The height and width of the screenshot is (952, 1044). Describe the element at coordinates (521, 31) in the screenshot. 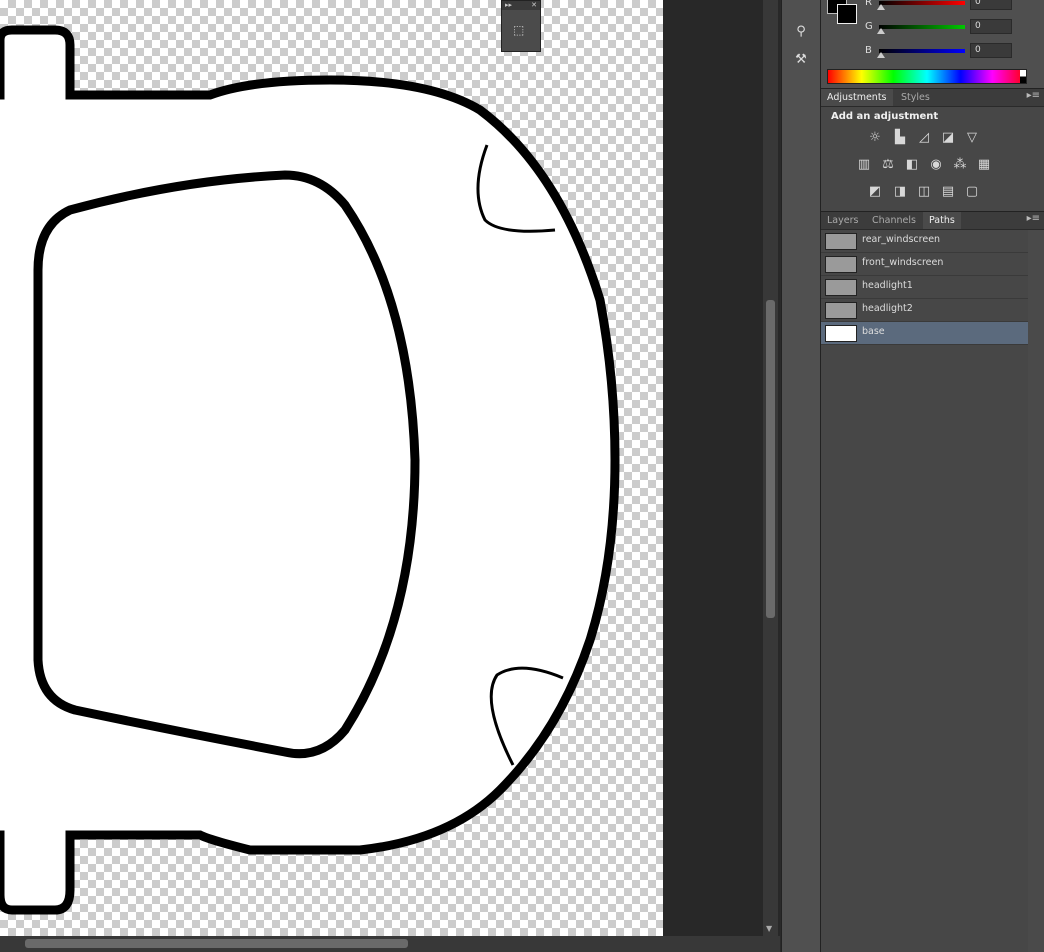

I see `3d-cube-icon: ⬚` at that location.